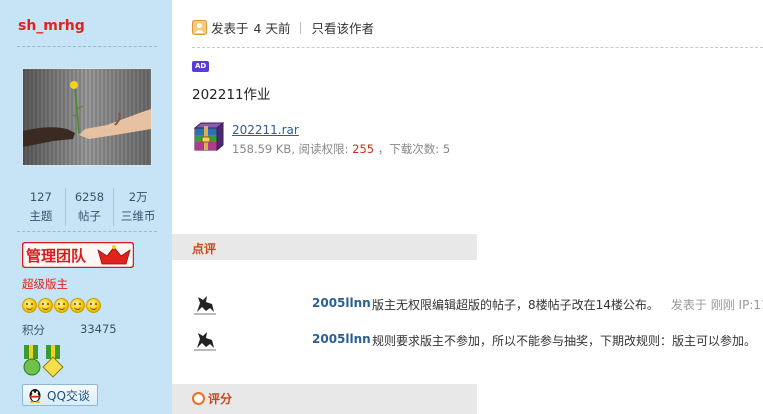  What do you see at coordinates (198, 398) in the screenshot?
I see `circle-icon` at bounding box center [198, 398].